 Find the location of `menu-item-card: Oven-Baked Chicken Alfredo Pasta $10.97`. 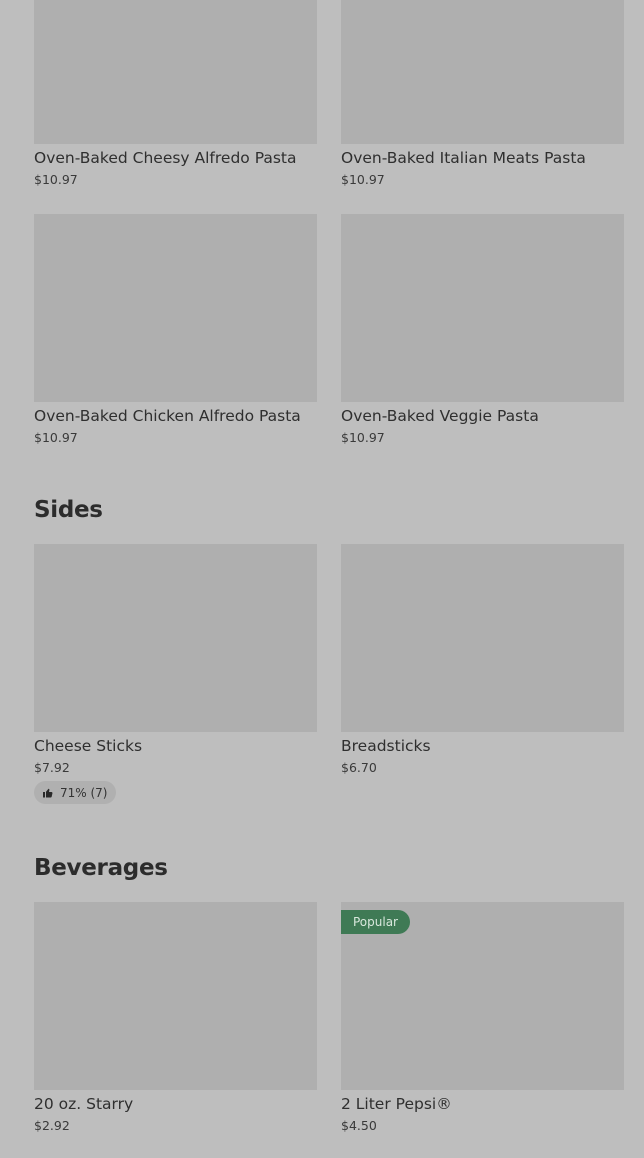

menu-item-card: Oven-Baked Chicken Alfredo Pasta $10.97 is located at coordinates (175, 329).